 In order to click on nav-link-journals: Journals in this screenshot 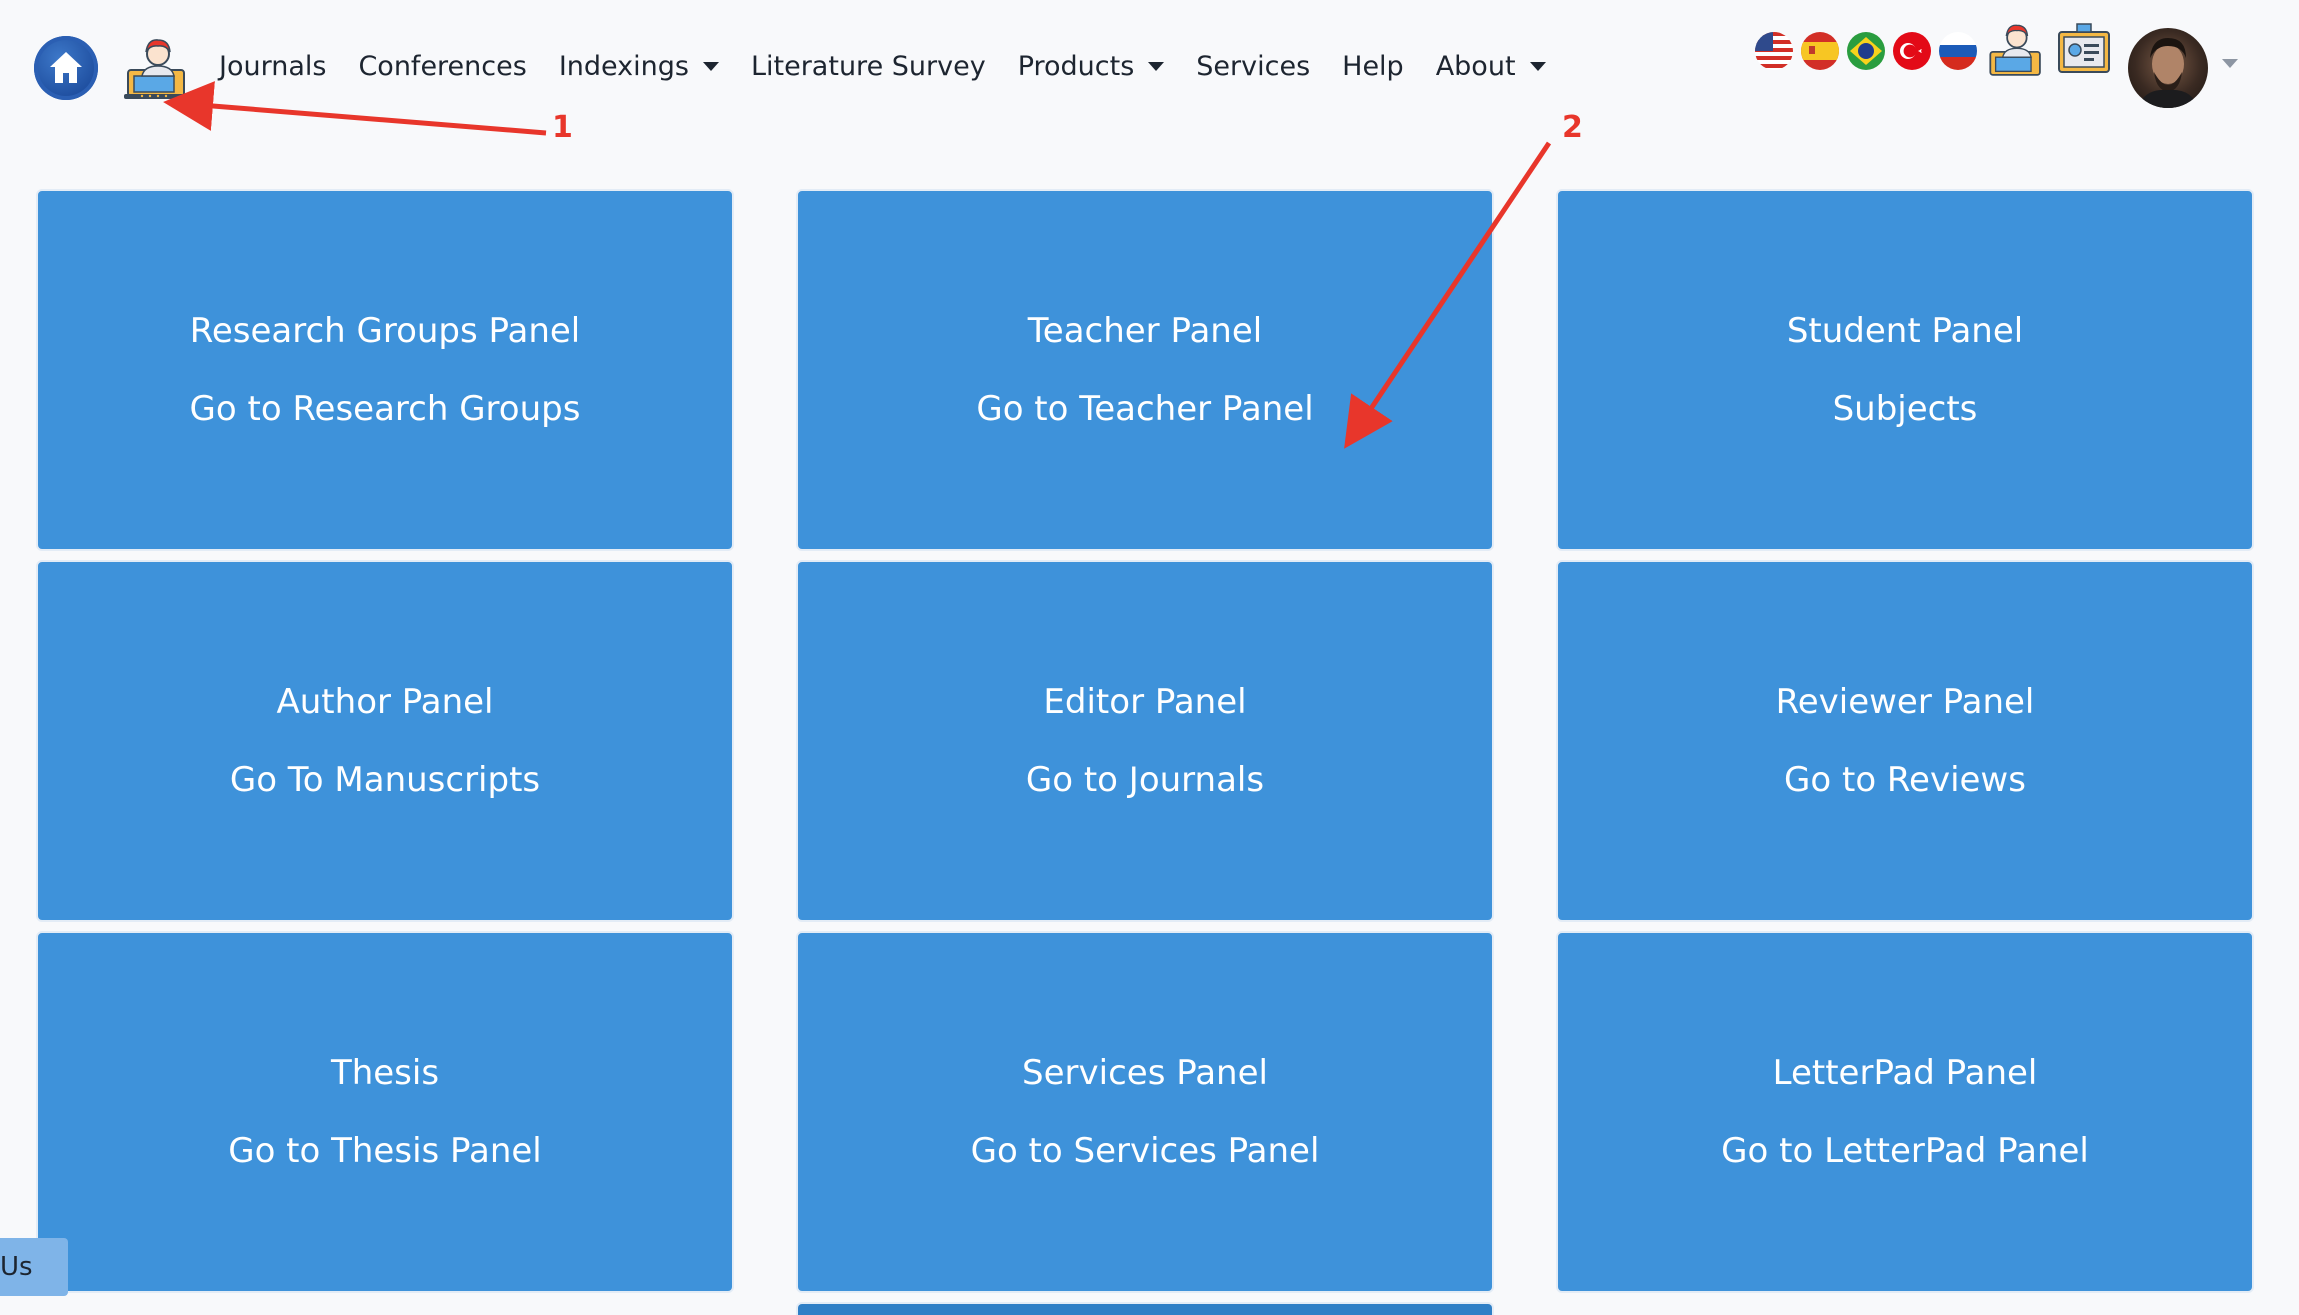, I will do `click(272, 66)`.